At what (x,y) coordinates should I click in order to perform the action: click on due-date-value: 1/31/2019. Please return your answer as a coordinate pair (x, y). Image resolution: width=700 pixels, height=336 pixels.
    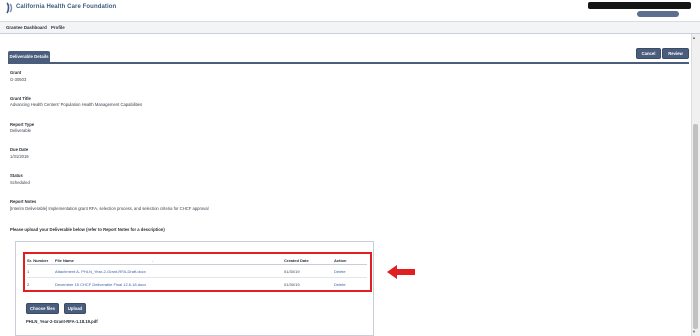
    Looking at the image, I should click on (19, 156).